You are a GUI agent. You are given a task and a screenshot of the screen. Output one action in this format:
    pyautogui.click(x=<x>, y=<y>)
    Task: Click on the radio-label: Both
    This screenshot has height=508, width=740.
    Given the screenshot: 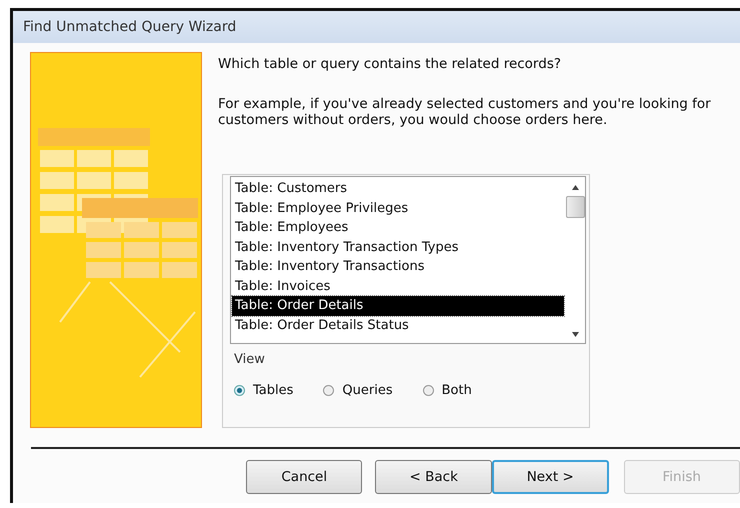 What is the action you would take?
    pyautogui.click(x=457, y=390)
    